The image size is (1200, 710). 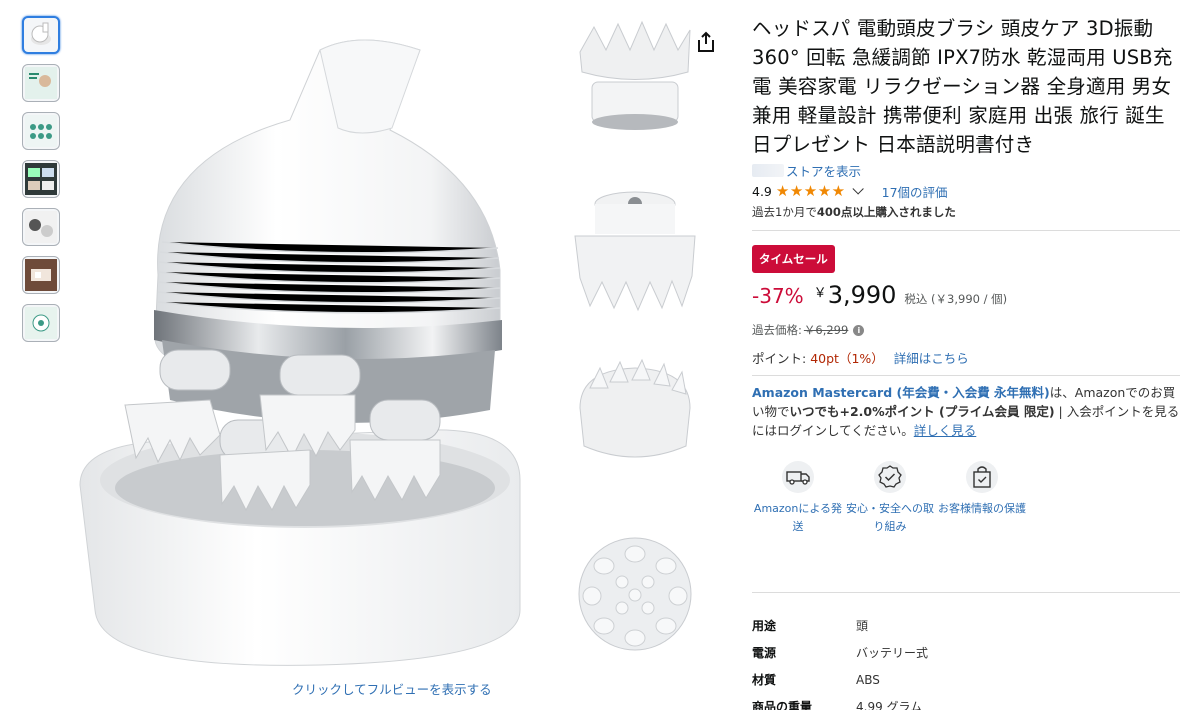 I want to click on chevron-down-icon, so click(x=858, y=189).